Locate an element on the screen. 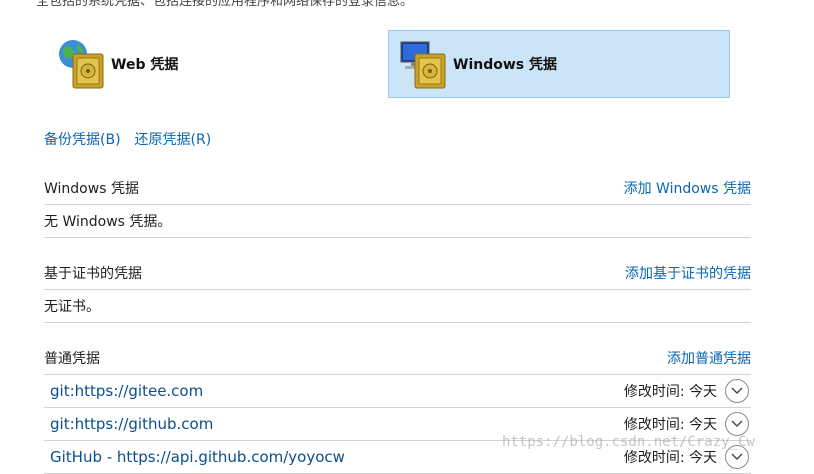  empty-message: 无 Windows 凭据。 is located at coordinates (397, 221).